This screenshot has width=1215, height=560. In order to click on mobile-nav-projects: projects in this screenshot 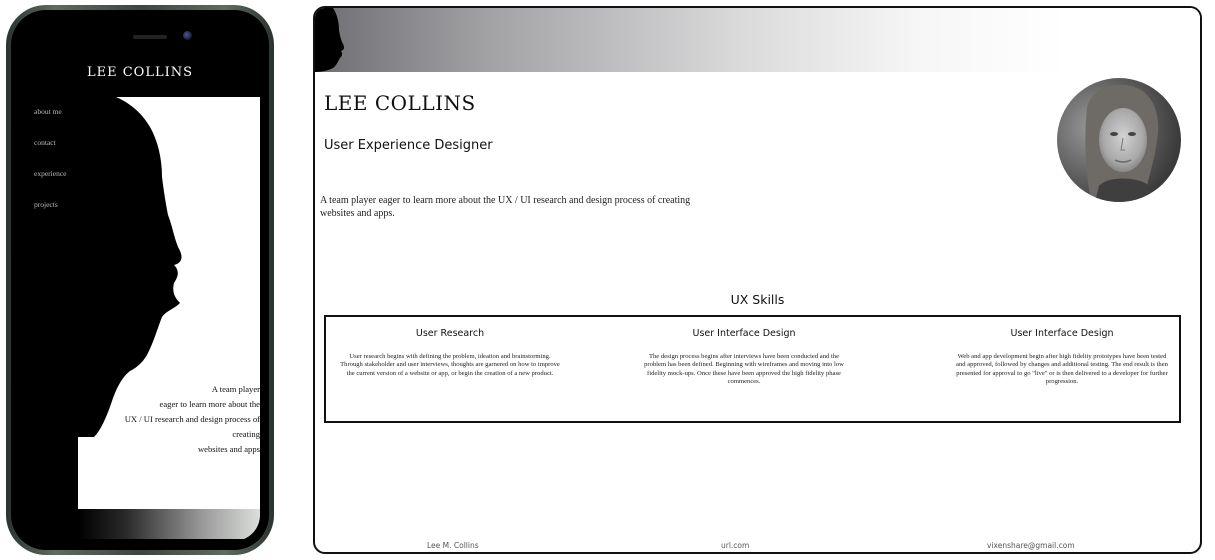, I will do `click(50, 215)`.